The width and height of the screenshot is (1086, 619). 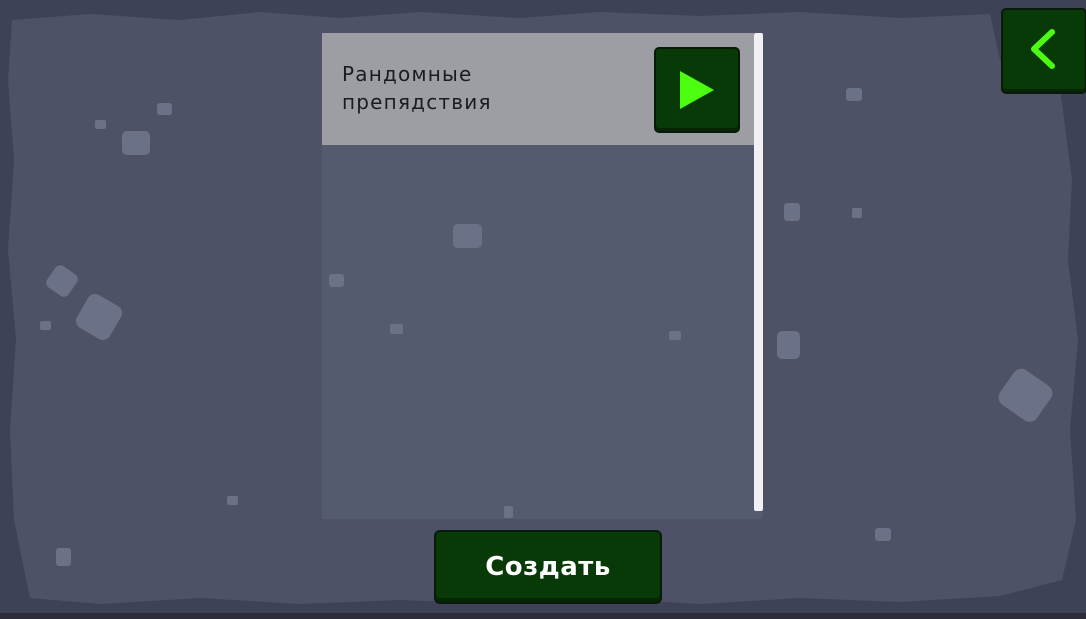 What do you see at coordinates (758, 272) in the screenshot?
I see `list-scrollbar` at bounding box center [758, 272].